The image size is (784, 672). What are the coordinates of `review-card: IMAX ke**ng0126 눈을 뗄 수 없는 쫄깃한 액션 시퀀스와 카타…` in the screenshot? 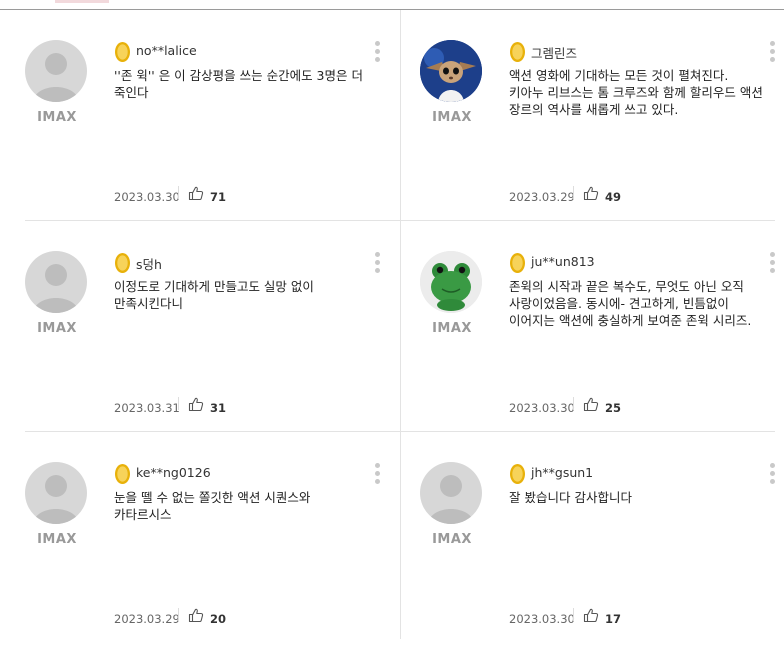 It's located at (212, 567).